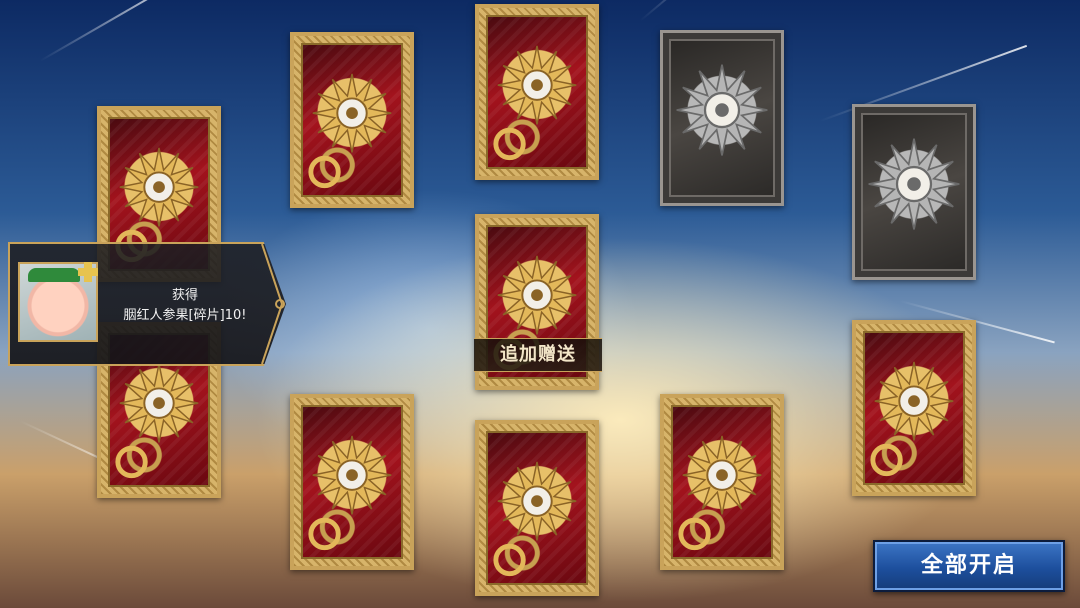 The image size is (1080, 608). I want to click on open-all-button: 全部开启, so click(969, 566).